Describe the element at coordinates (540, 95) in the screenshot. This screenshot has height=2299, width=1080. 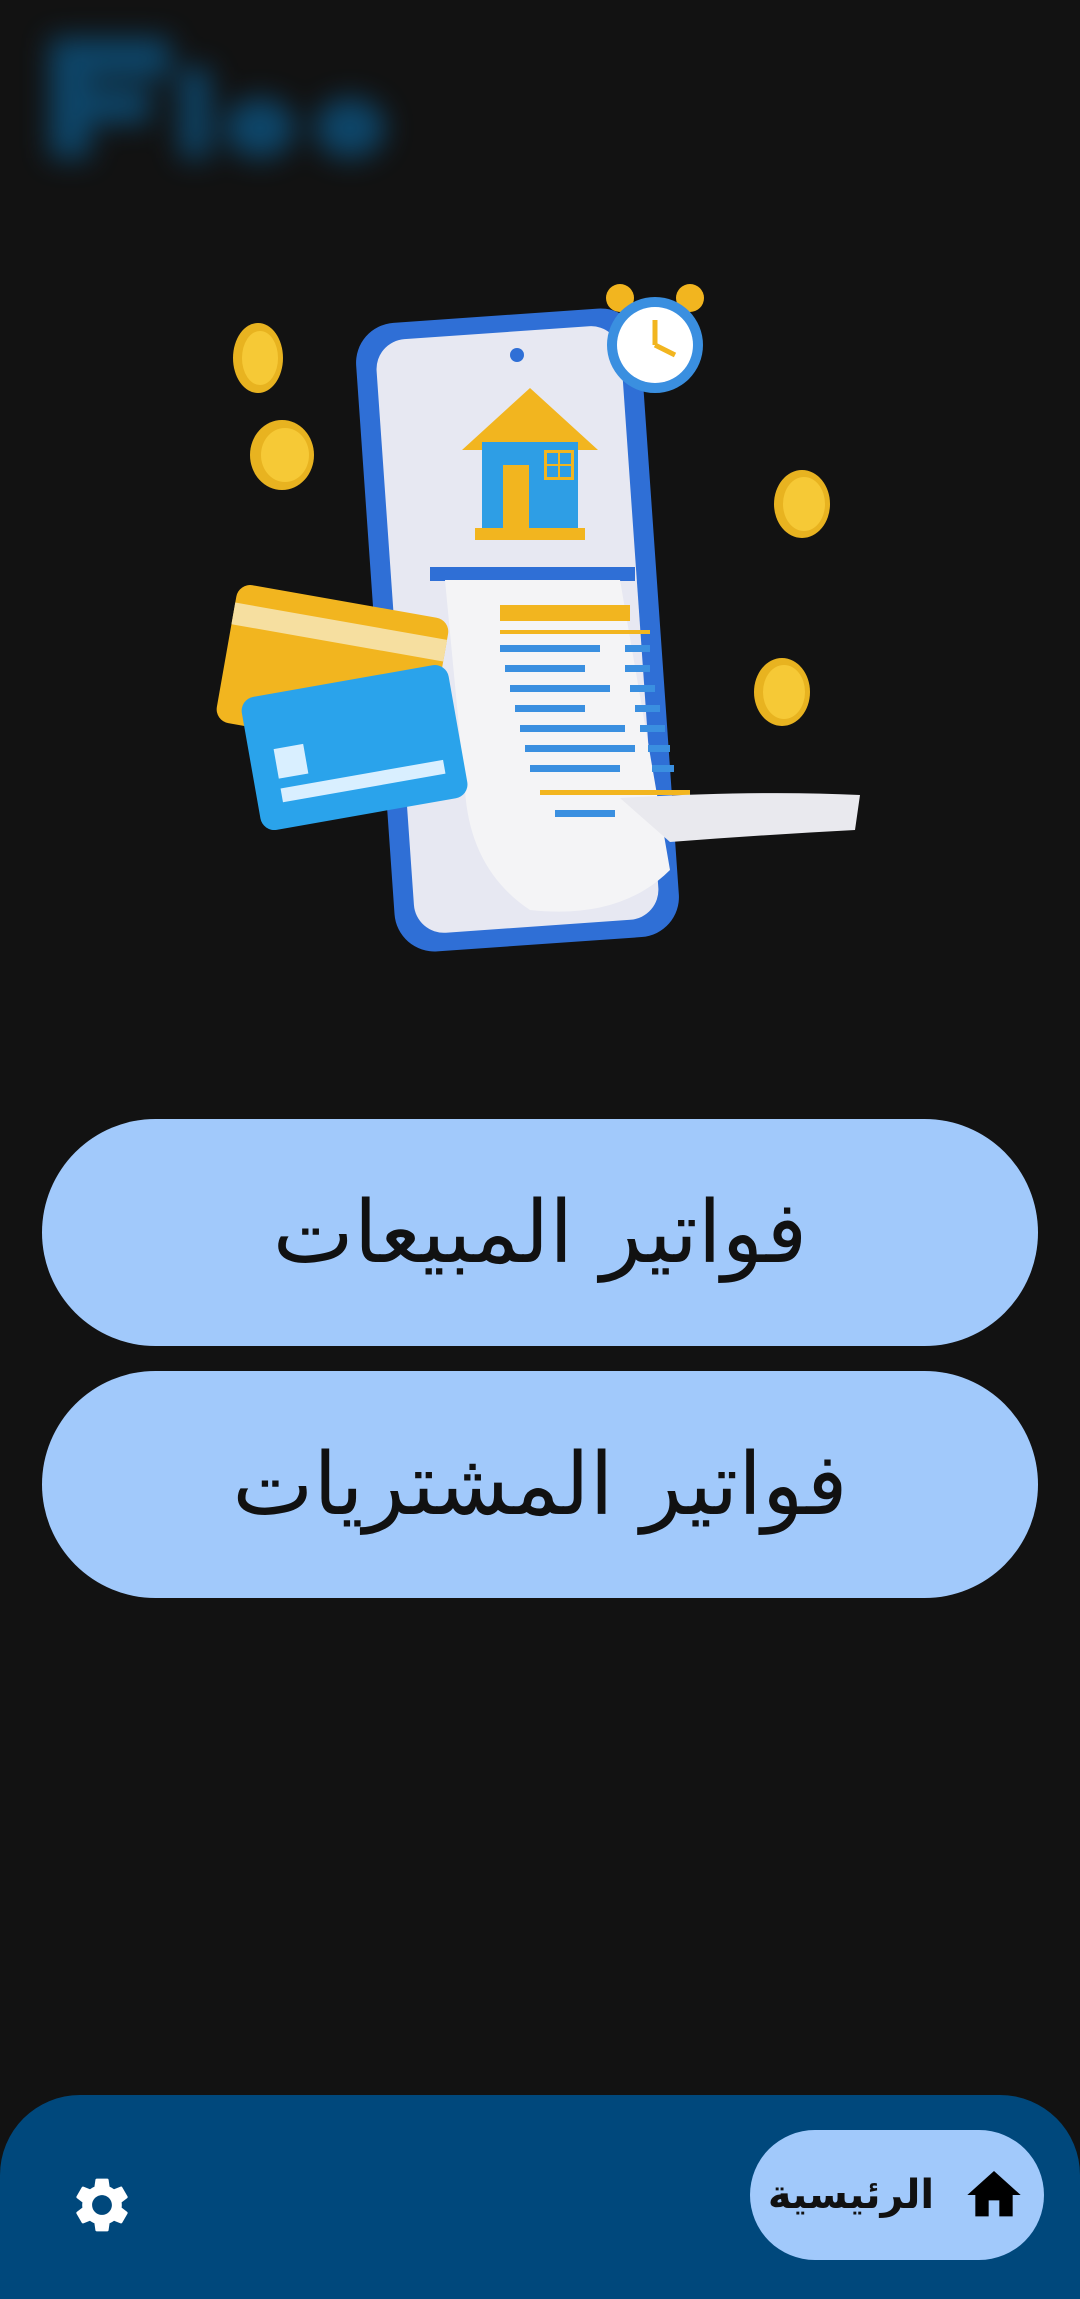
I see `top-bar` at that location.